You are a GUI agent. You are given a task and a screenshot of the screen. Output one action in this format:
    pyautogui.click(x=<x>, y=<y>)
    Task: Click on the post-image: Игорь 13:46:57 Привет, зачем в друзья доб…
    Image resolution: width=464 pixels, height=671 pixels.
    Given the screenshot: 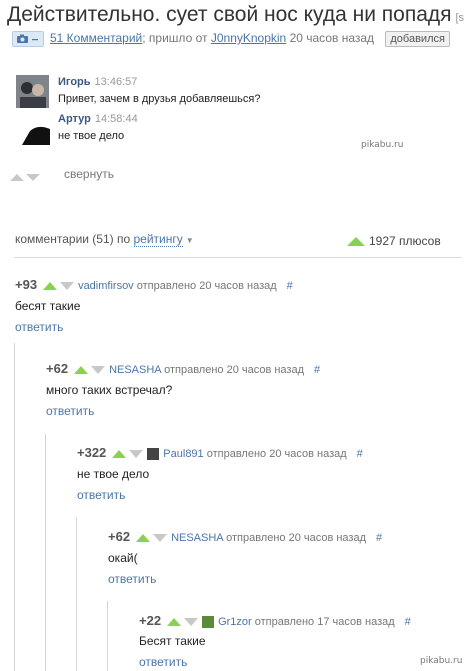 What is the action you would take?
    pyautogui.click(x=234, y=110)
    